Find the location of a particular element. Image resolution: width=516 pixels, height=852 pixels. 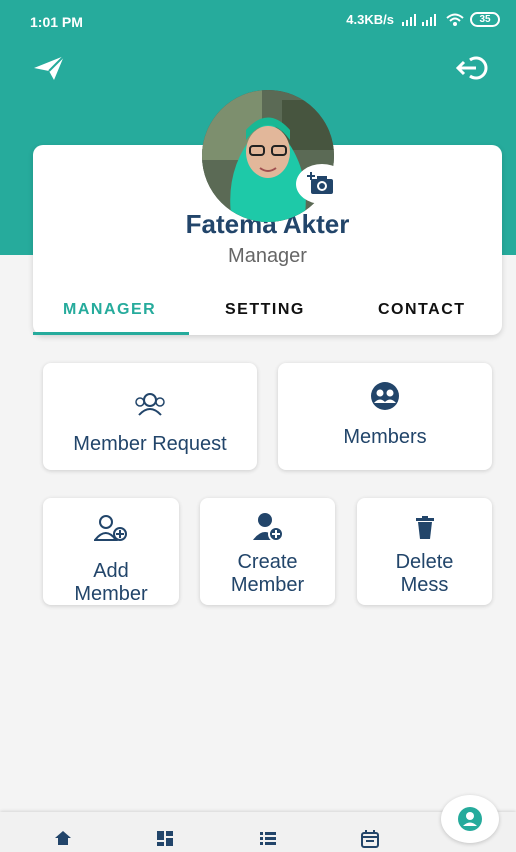

member-request-tile: Member Request is located at coordinates (150, 416).